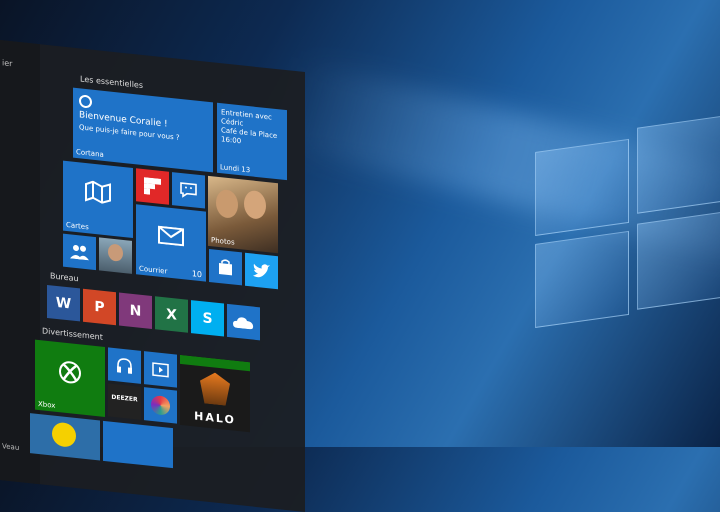 The width and height of the screenshot is (720, 512). I want to click on powerpoint-tile: P, so click(99, 307).